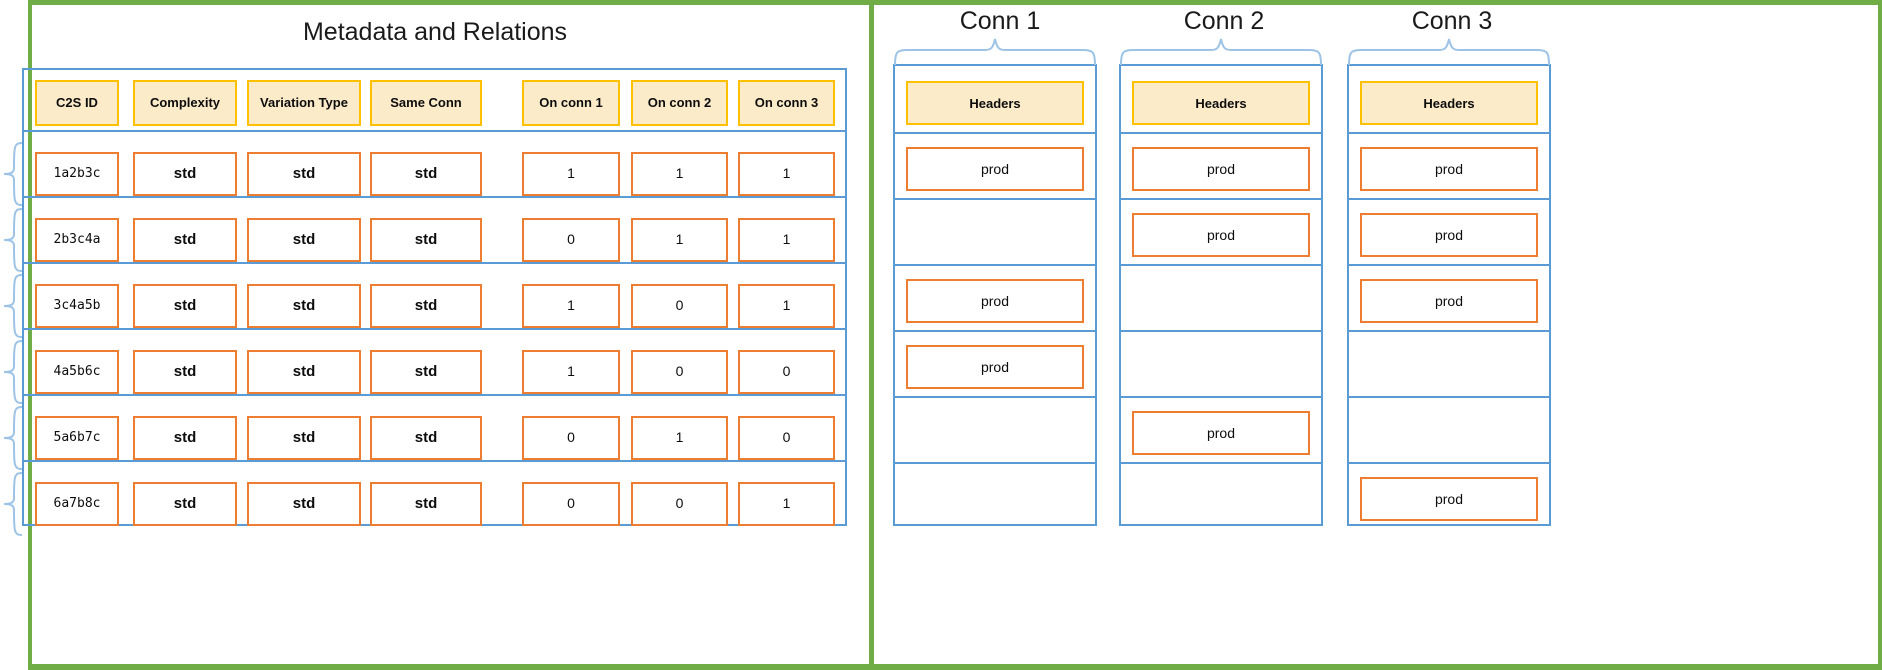 This screenshot has height=670, width=1882. What do you see at coordinates (1452, 21) in the screenshot?
I see `conn3-title: Conn 3` at bounding box center [1452, 21].